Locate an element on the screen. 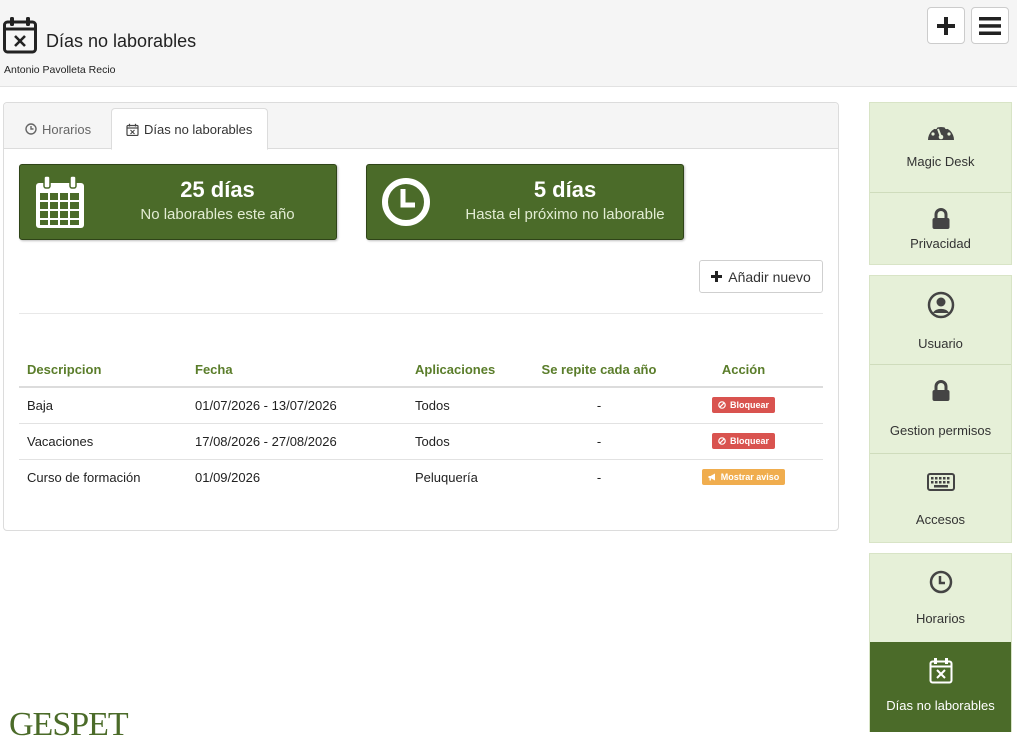  sidebar-group-general: Magic Desk Privacidad is located at coordinates (940, 183).